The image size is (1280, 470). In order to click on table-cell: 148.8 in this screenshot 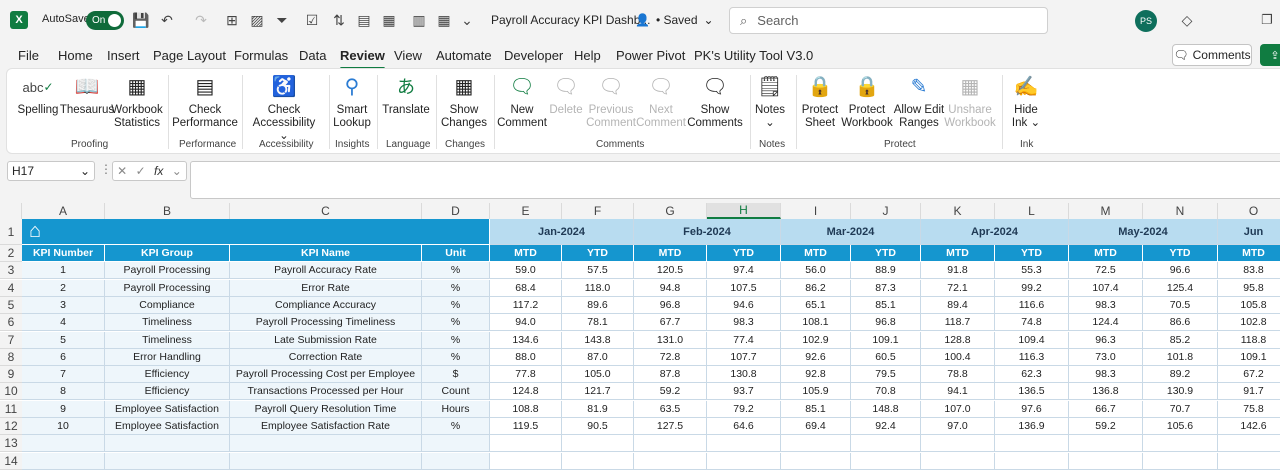, I will do `click(886, 409)`.